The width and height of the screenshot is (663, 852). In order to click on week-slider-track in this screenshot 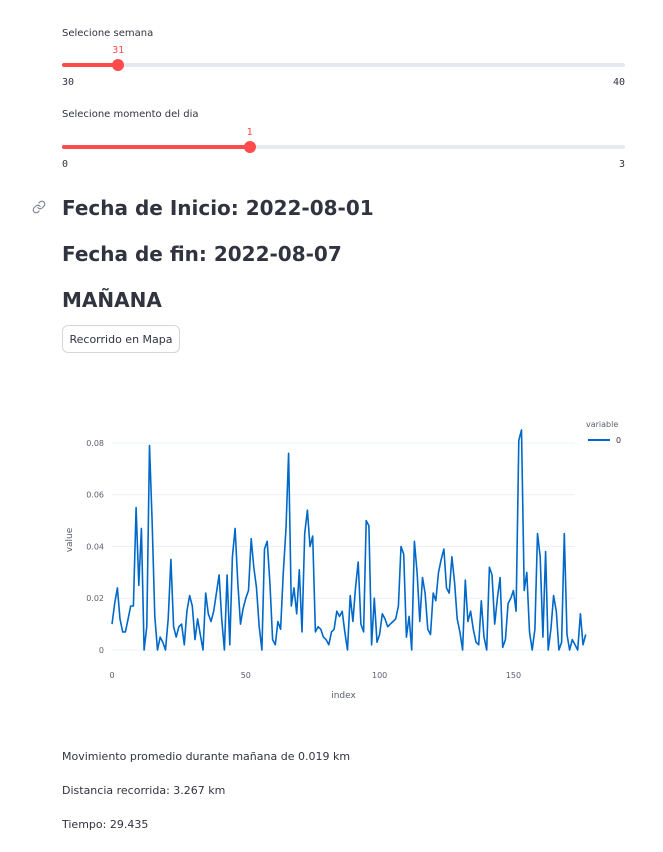, I will do `click(343, 65)`.